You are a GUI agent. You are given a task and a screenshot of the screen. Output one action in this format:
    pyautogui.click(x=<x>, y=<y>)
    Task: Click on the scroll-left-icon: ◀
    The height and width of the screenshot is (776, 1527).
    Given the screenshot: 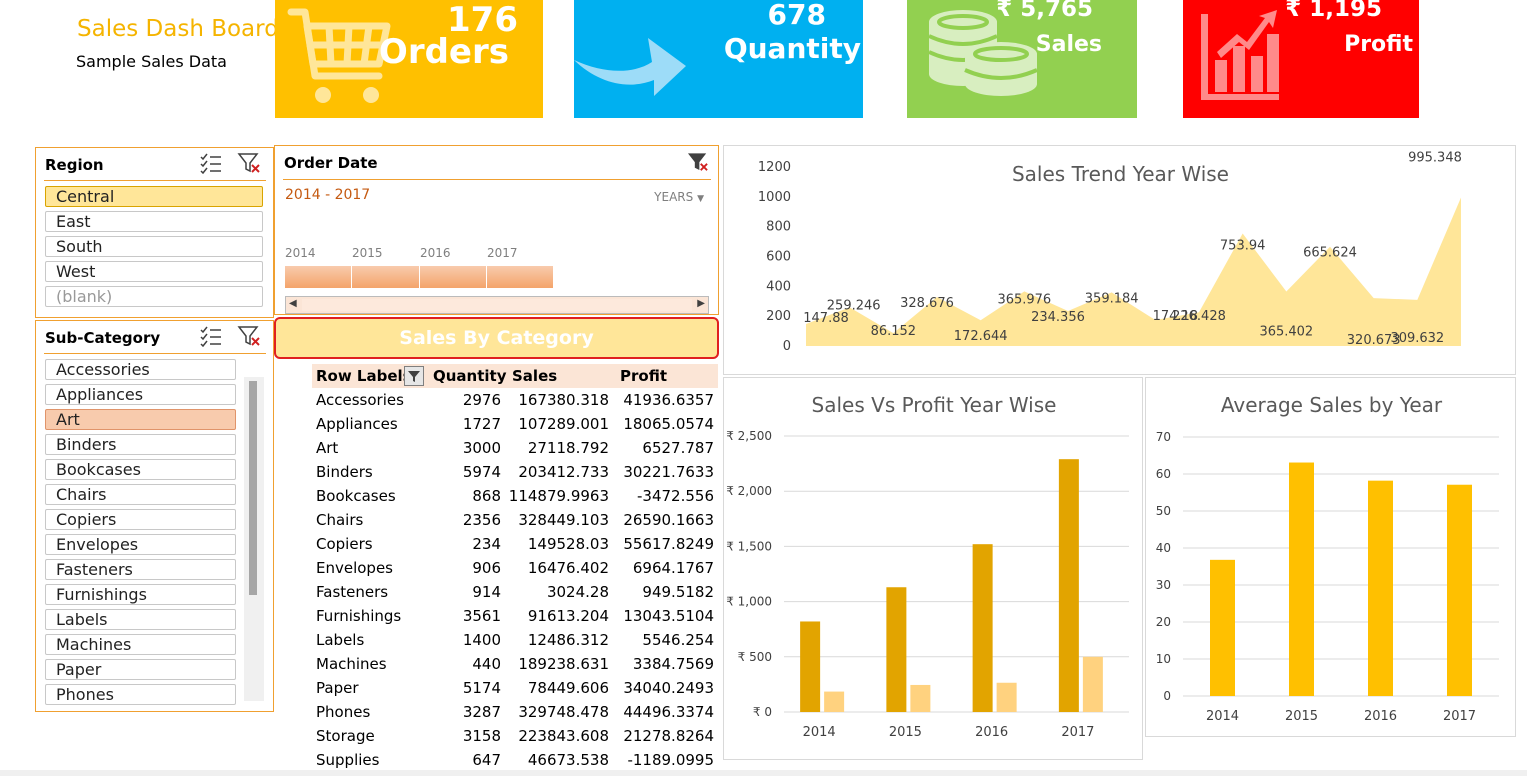 What is the action you would take?
    pyautogui.click(x=293, y=303)
    